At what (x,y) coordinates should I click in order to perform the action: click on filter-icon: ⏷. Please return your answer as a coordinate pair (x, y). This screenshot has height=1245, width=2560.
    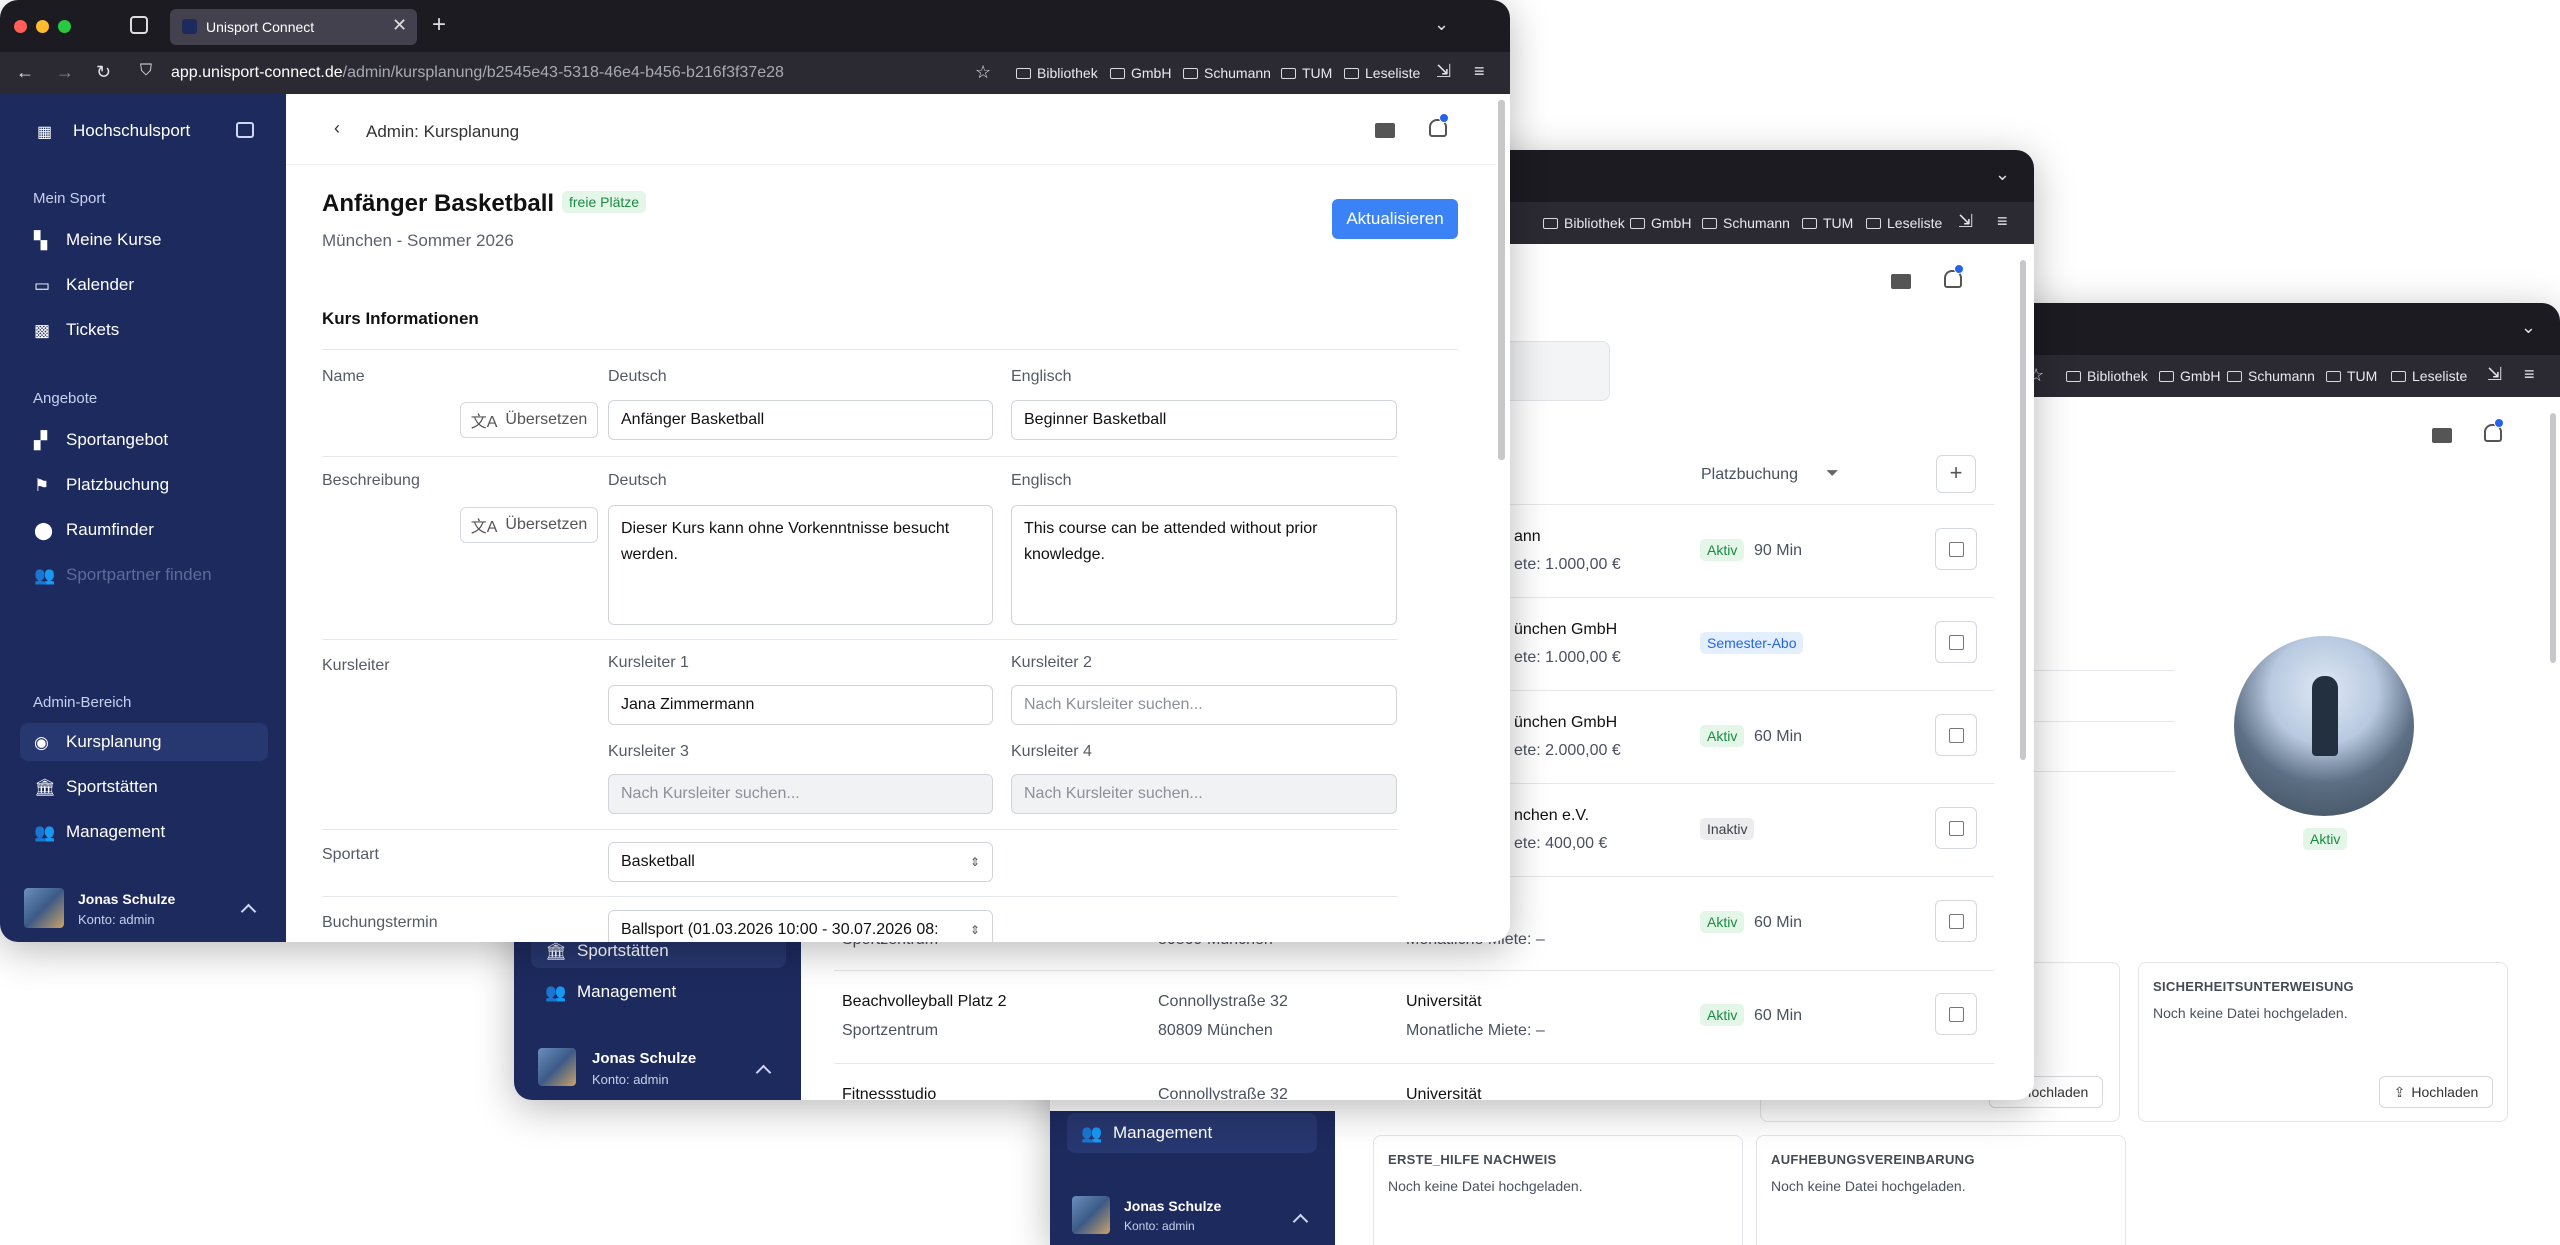
    Looking at the image, I should click on (1832, 474).